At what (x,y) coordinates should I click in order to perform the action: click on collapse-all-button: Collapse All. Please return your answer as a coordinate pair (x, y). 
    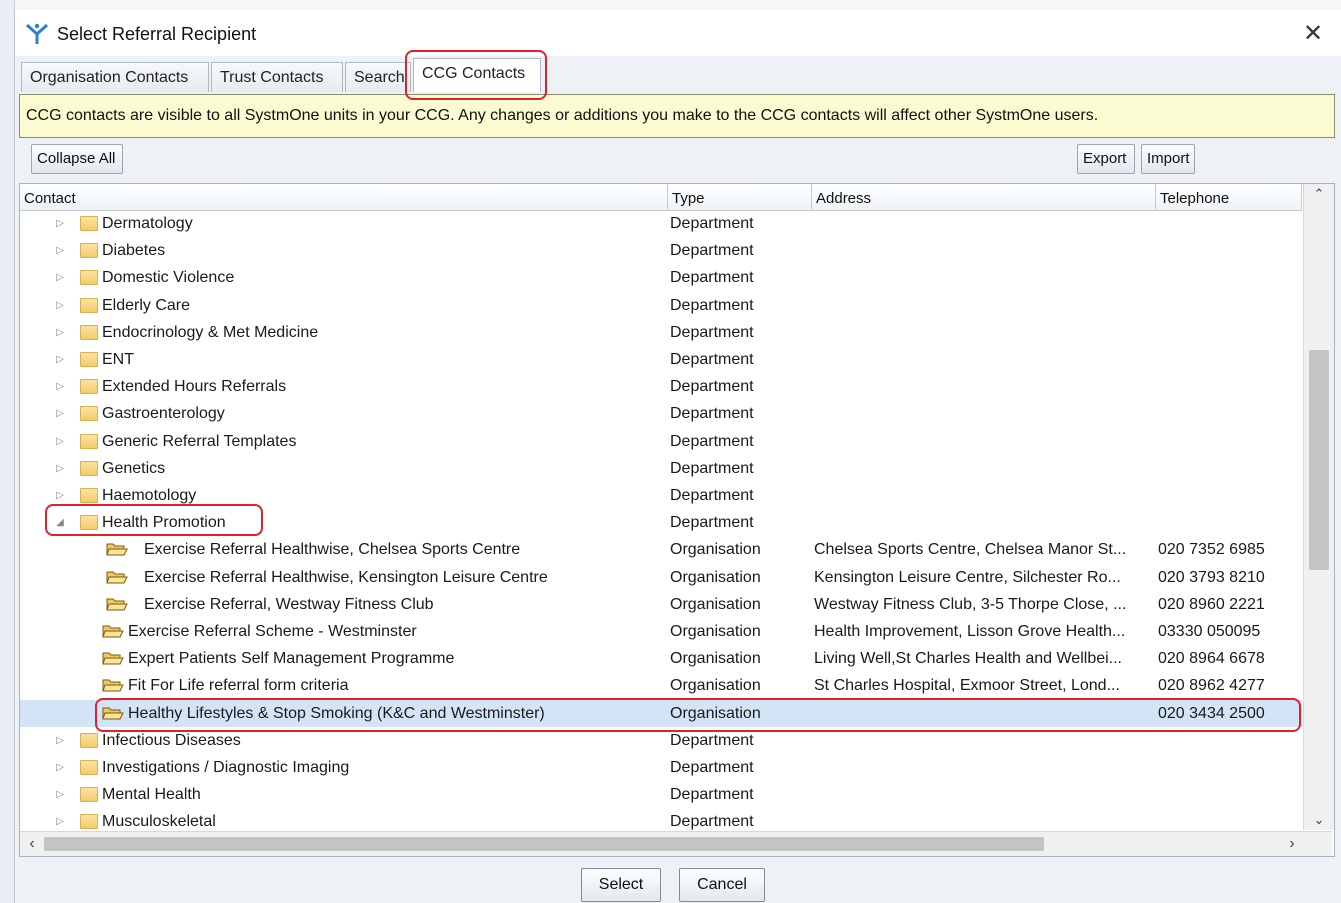
    Looking at the image, I should click on (77, 159).